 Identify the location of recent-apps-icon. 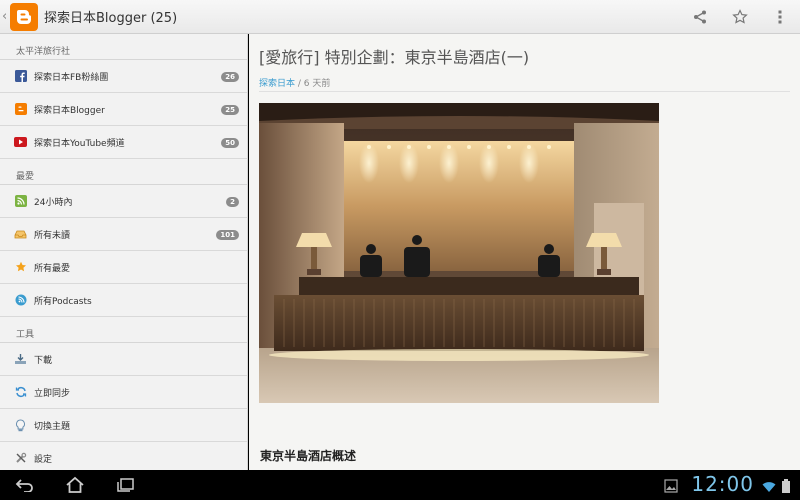
(125, 485).